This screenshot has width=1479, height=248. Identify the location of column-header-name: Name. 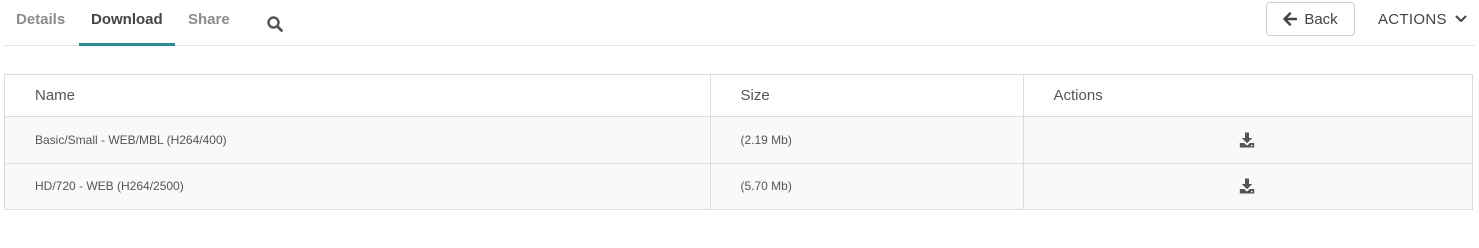
(358, 96).